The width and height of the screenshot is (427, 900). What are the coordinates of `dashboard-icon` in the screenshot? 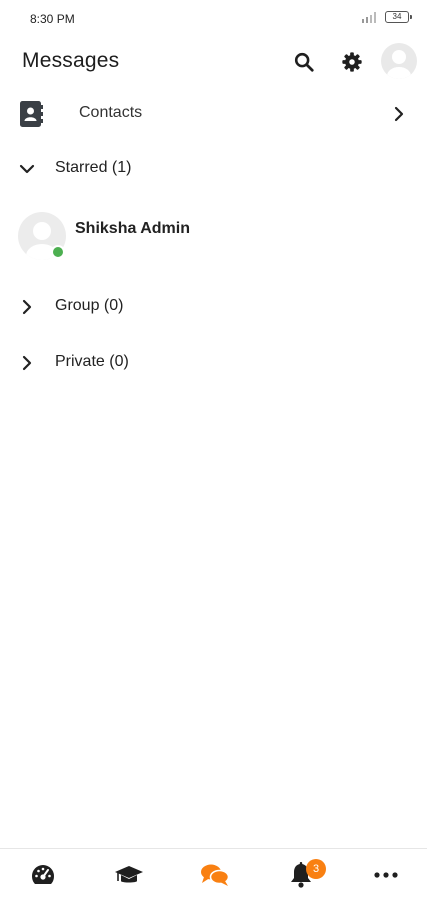 It's located at (43, 874).